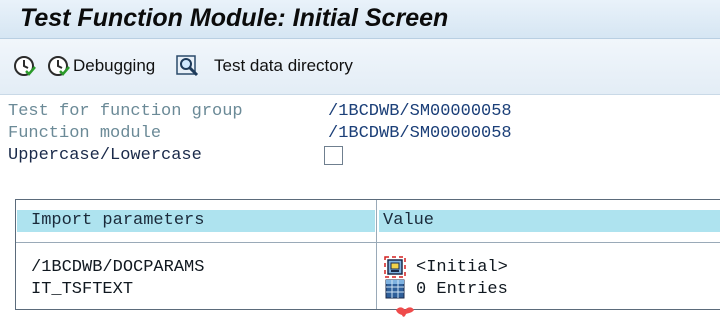  What do you see at coordinates (420, 111) in the screenshot?
I see `function-group-value: /1BCDWB/SM00000058` at bounding box center [420, 111].